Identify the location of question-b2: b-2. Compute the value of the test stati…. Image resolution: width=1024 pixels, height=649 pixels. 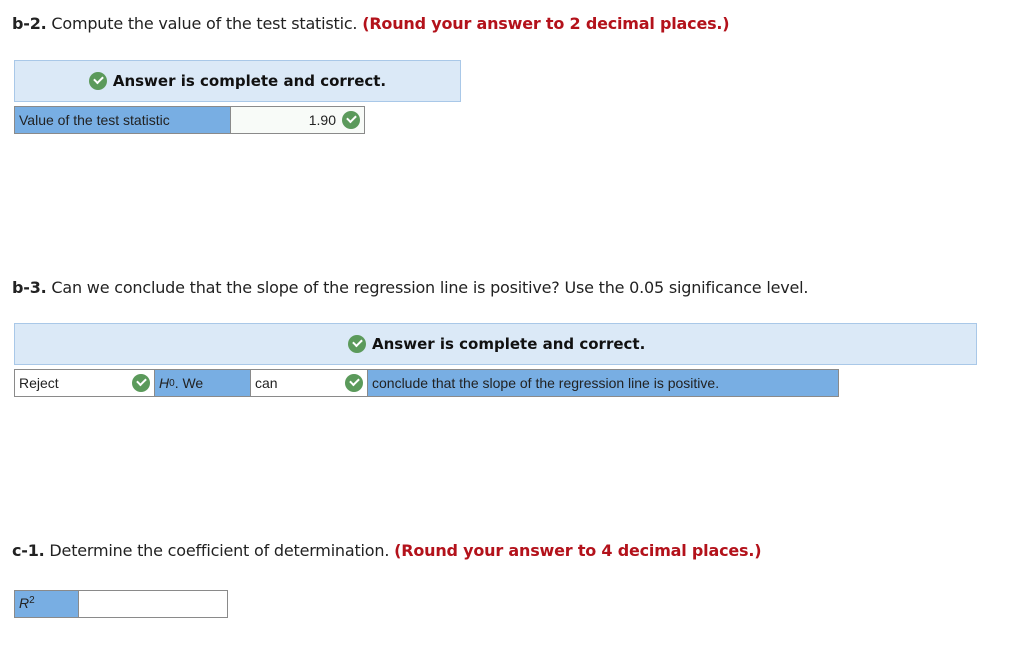
(371, 23).